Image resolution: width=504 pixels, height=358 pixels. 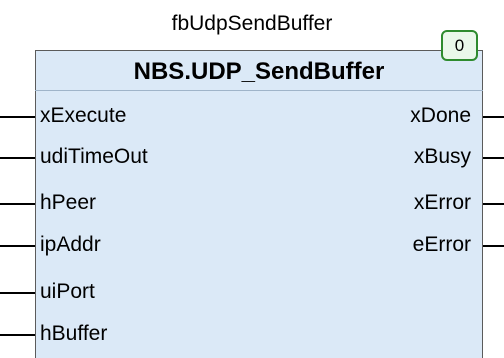 I want to click on instance-name: fbUdpSendBuffer, so click(x=252, y=23).